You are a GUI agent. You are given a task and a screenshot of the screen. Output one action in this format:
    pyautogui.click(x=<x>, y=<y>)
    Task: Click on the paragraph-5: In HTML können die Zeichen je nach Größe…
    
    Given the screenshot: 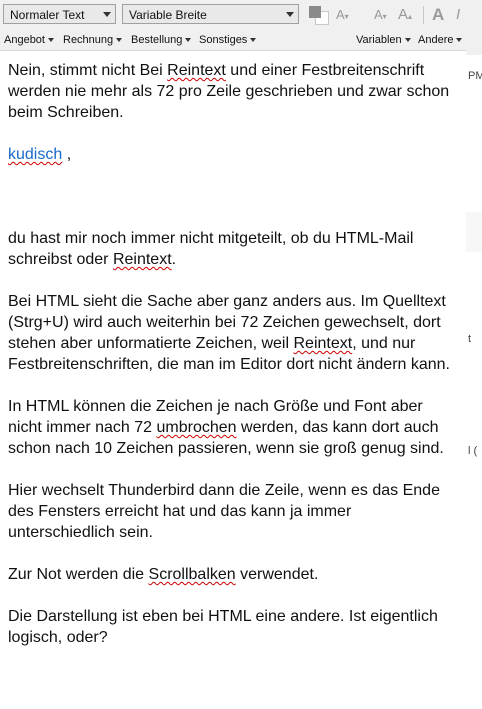 What is the action you would take?
    pyautogui.click(x=226, y=427)
    